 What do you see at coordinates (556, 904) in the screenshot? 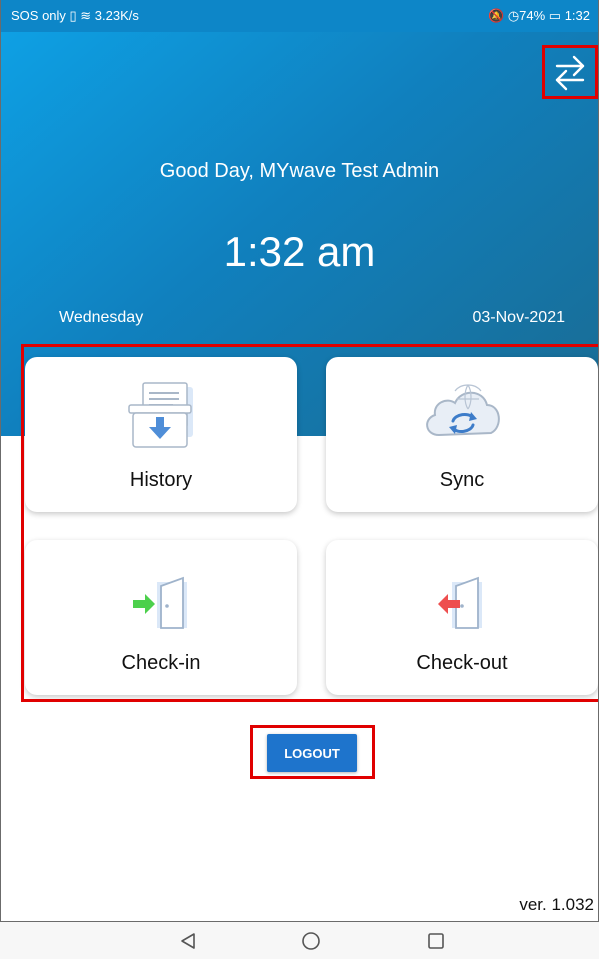
I see `version-text: ver. 1.032` at bounding box center [556, 904].